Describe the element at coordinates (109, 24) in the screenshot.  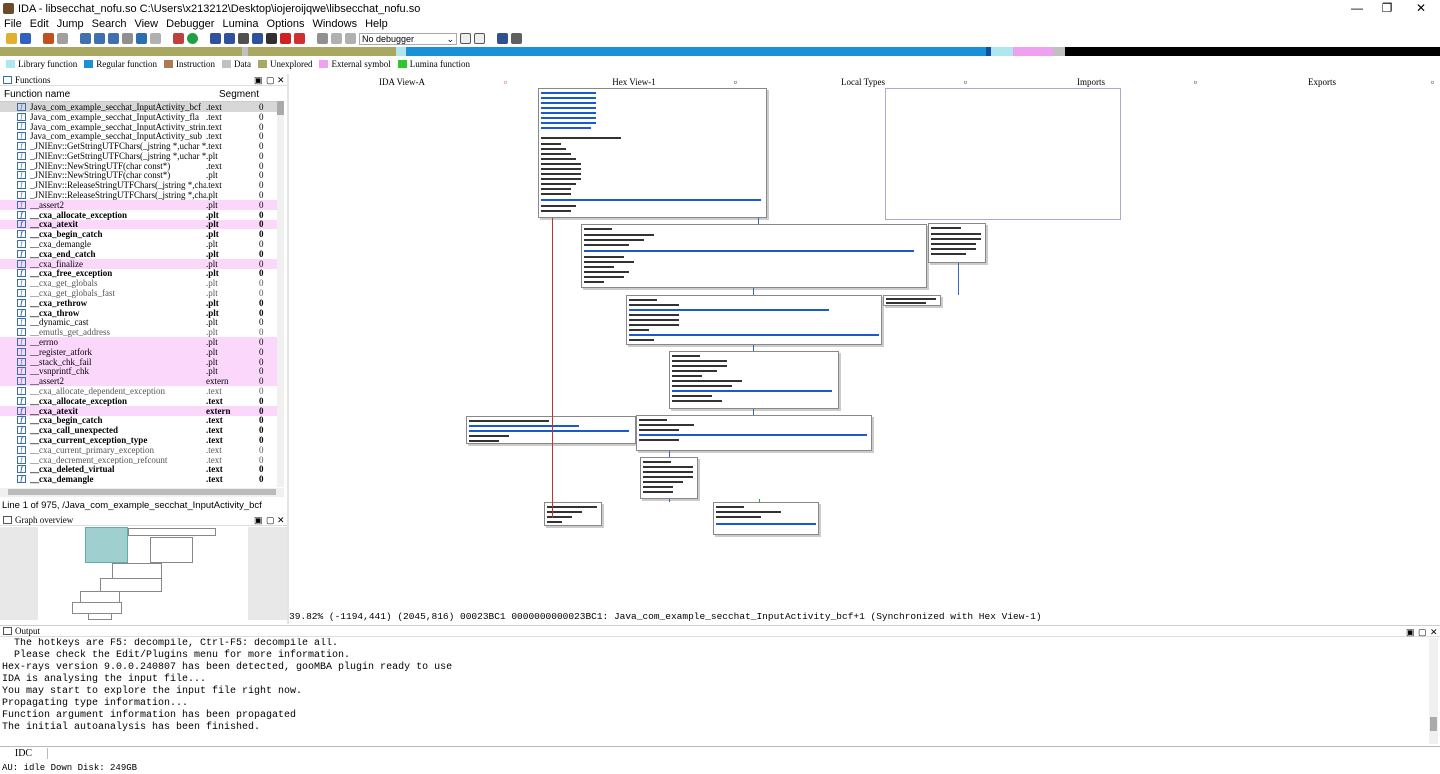
I see `menu-search: Search` at that location.